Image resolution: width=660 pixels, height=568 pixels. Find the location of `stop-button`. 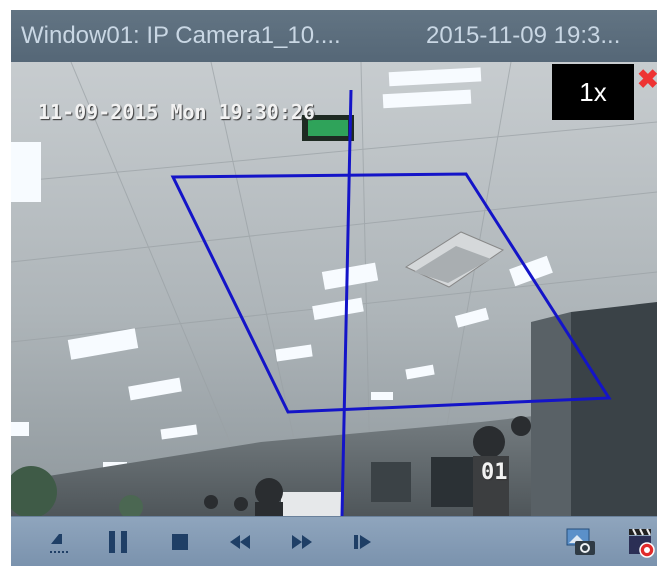

stop-button is located at coordinates (180, 542).